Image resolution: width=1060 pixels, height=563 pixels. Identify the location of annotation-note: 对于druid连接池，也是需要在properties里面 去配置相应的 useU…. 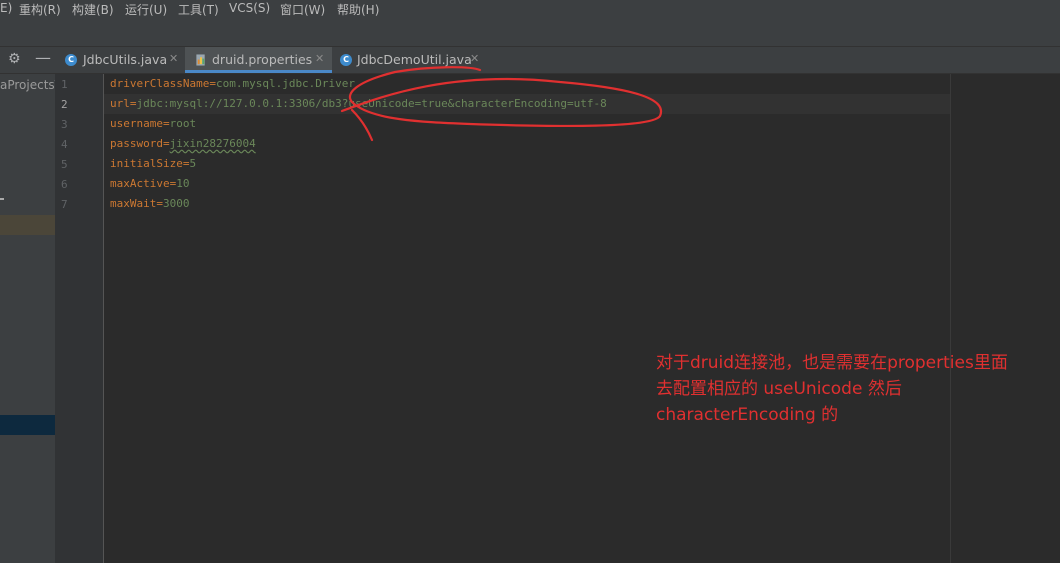
(856, 389).